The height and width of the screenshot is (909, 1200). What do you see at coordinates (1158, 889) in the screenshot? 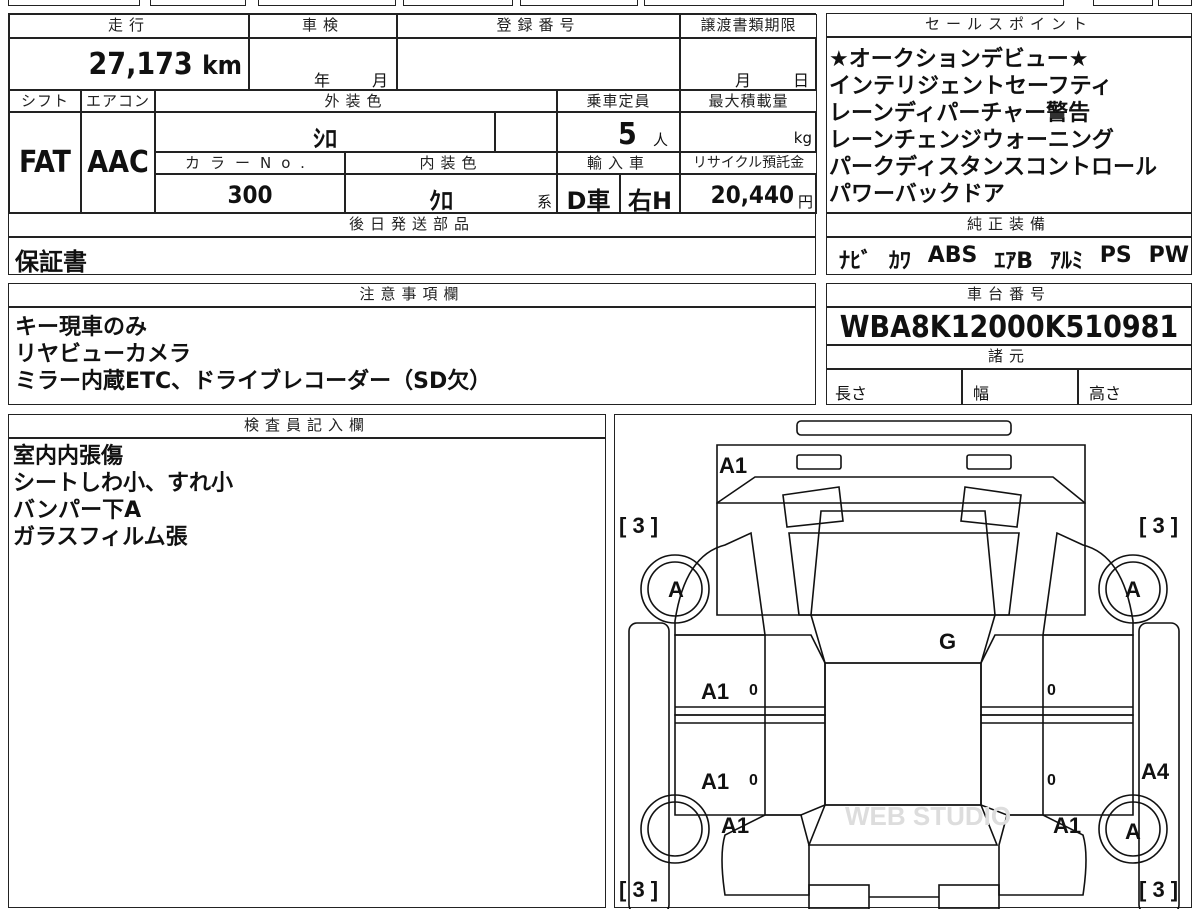
I see `mark-right-rear-tire: [ 3 ]` at bounding box center [1158, 889].